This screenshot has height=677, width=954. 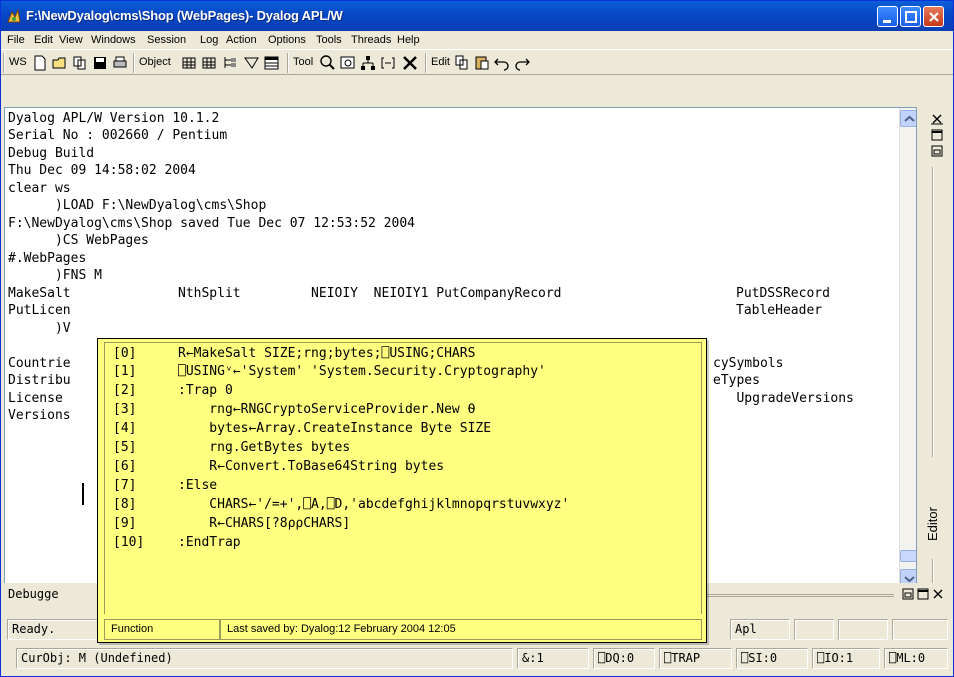 What do you see at coordinates (348, 63) in the screenshot?
I see `explorer-icon` at bounding box center [348, 63].